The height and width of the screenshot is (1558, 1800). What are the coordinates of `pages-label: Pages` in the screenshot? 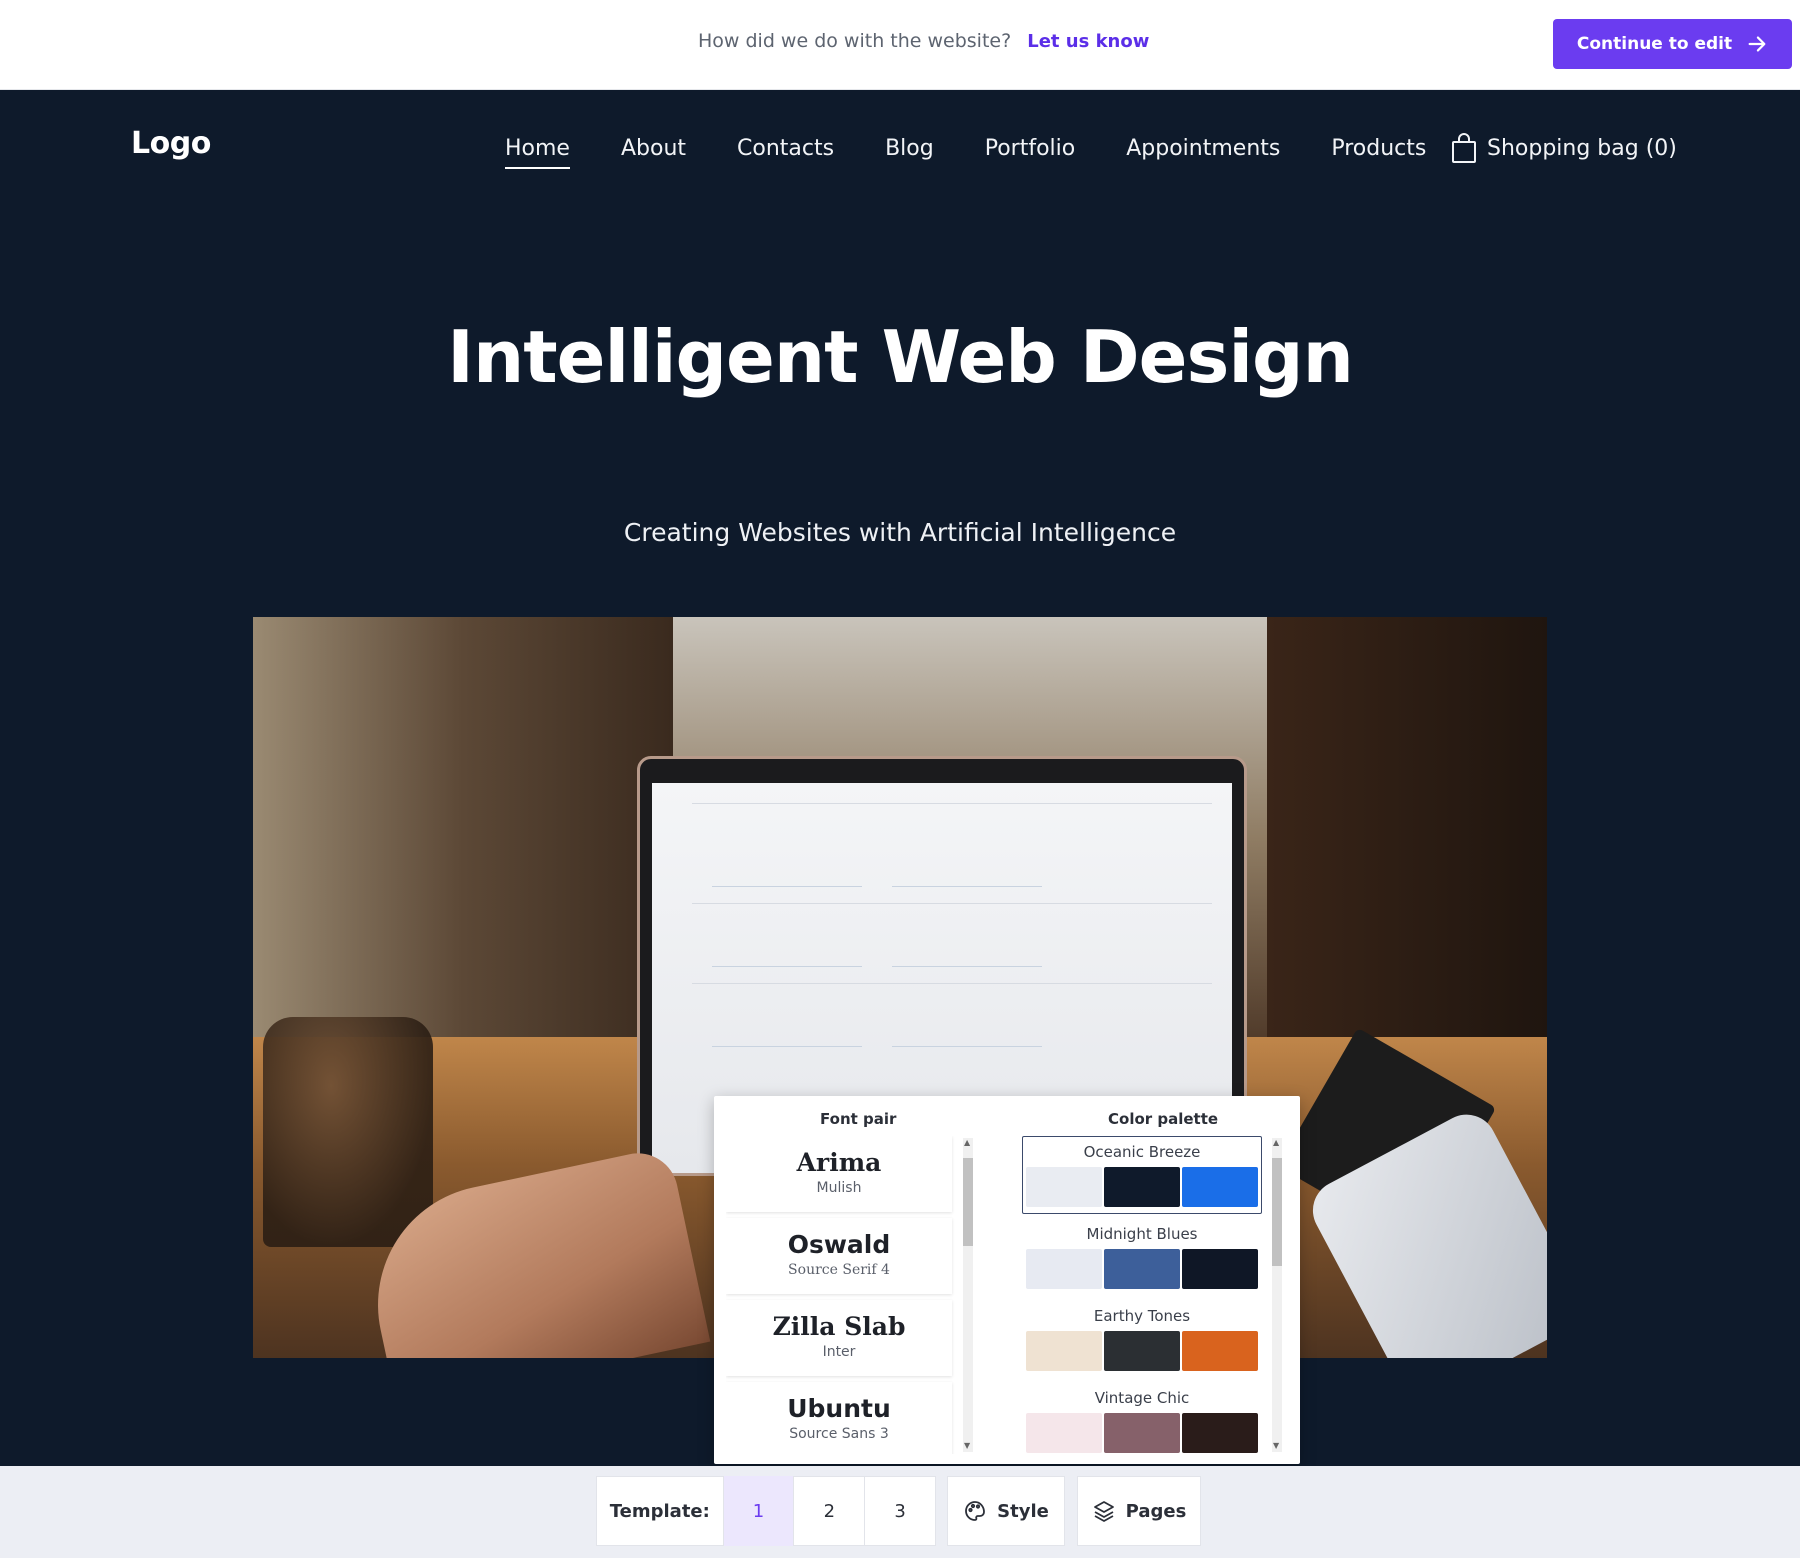 It's located at (1156, 1511).